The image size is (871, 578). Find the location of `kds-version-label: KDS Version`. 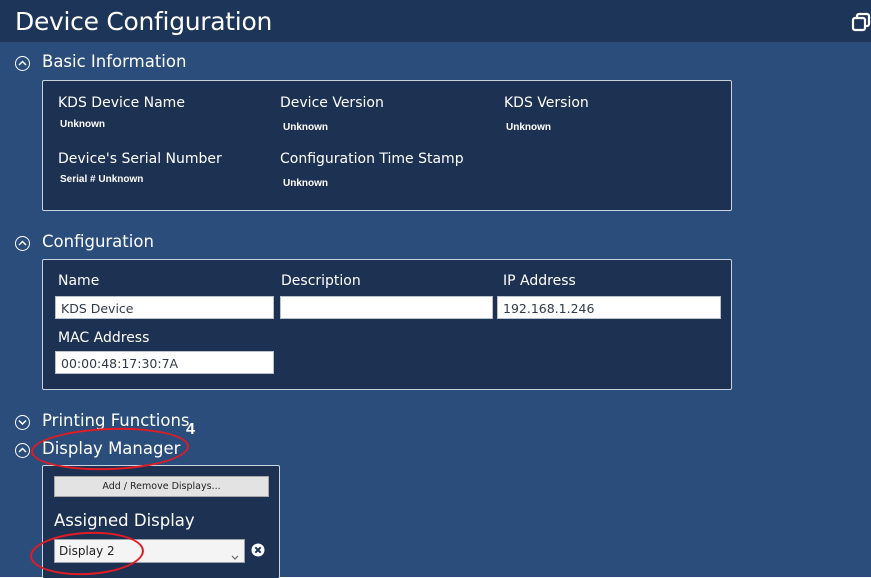

kds-version-label: KDS Version is located at coordinates (546, 103).